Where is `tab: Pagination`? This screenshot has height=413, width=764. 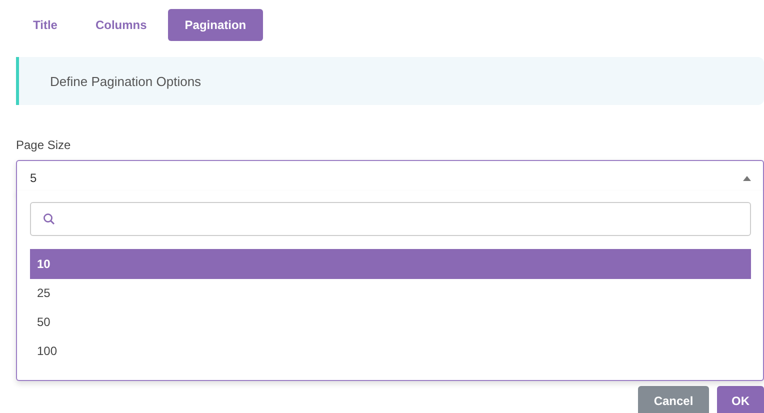
tab: Pagination is located at coordinates (216, 25).